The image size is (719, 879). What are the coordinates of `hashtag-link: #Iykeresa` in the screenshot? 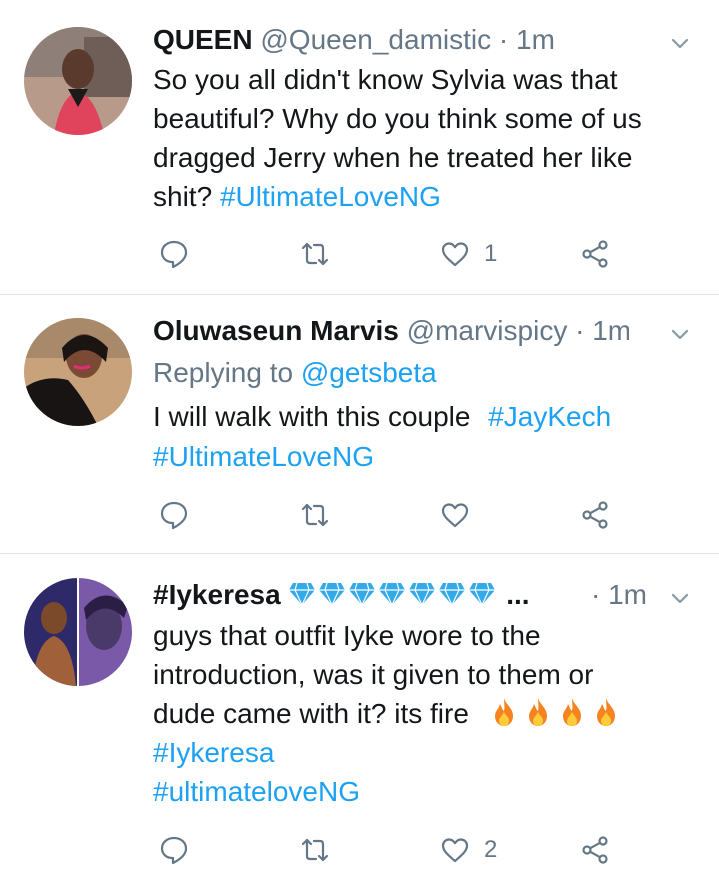 It's located at (213, 752).